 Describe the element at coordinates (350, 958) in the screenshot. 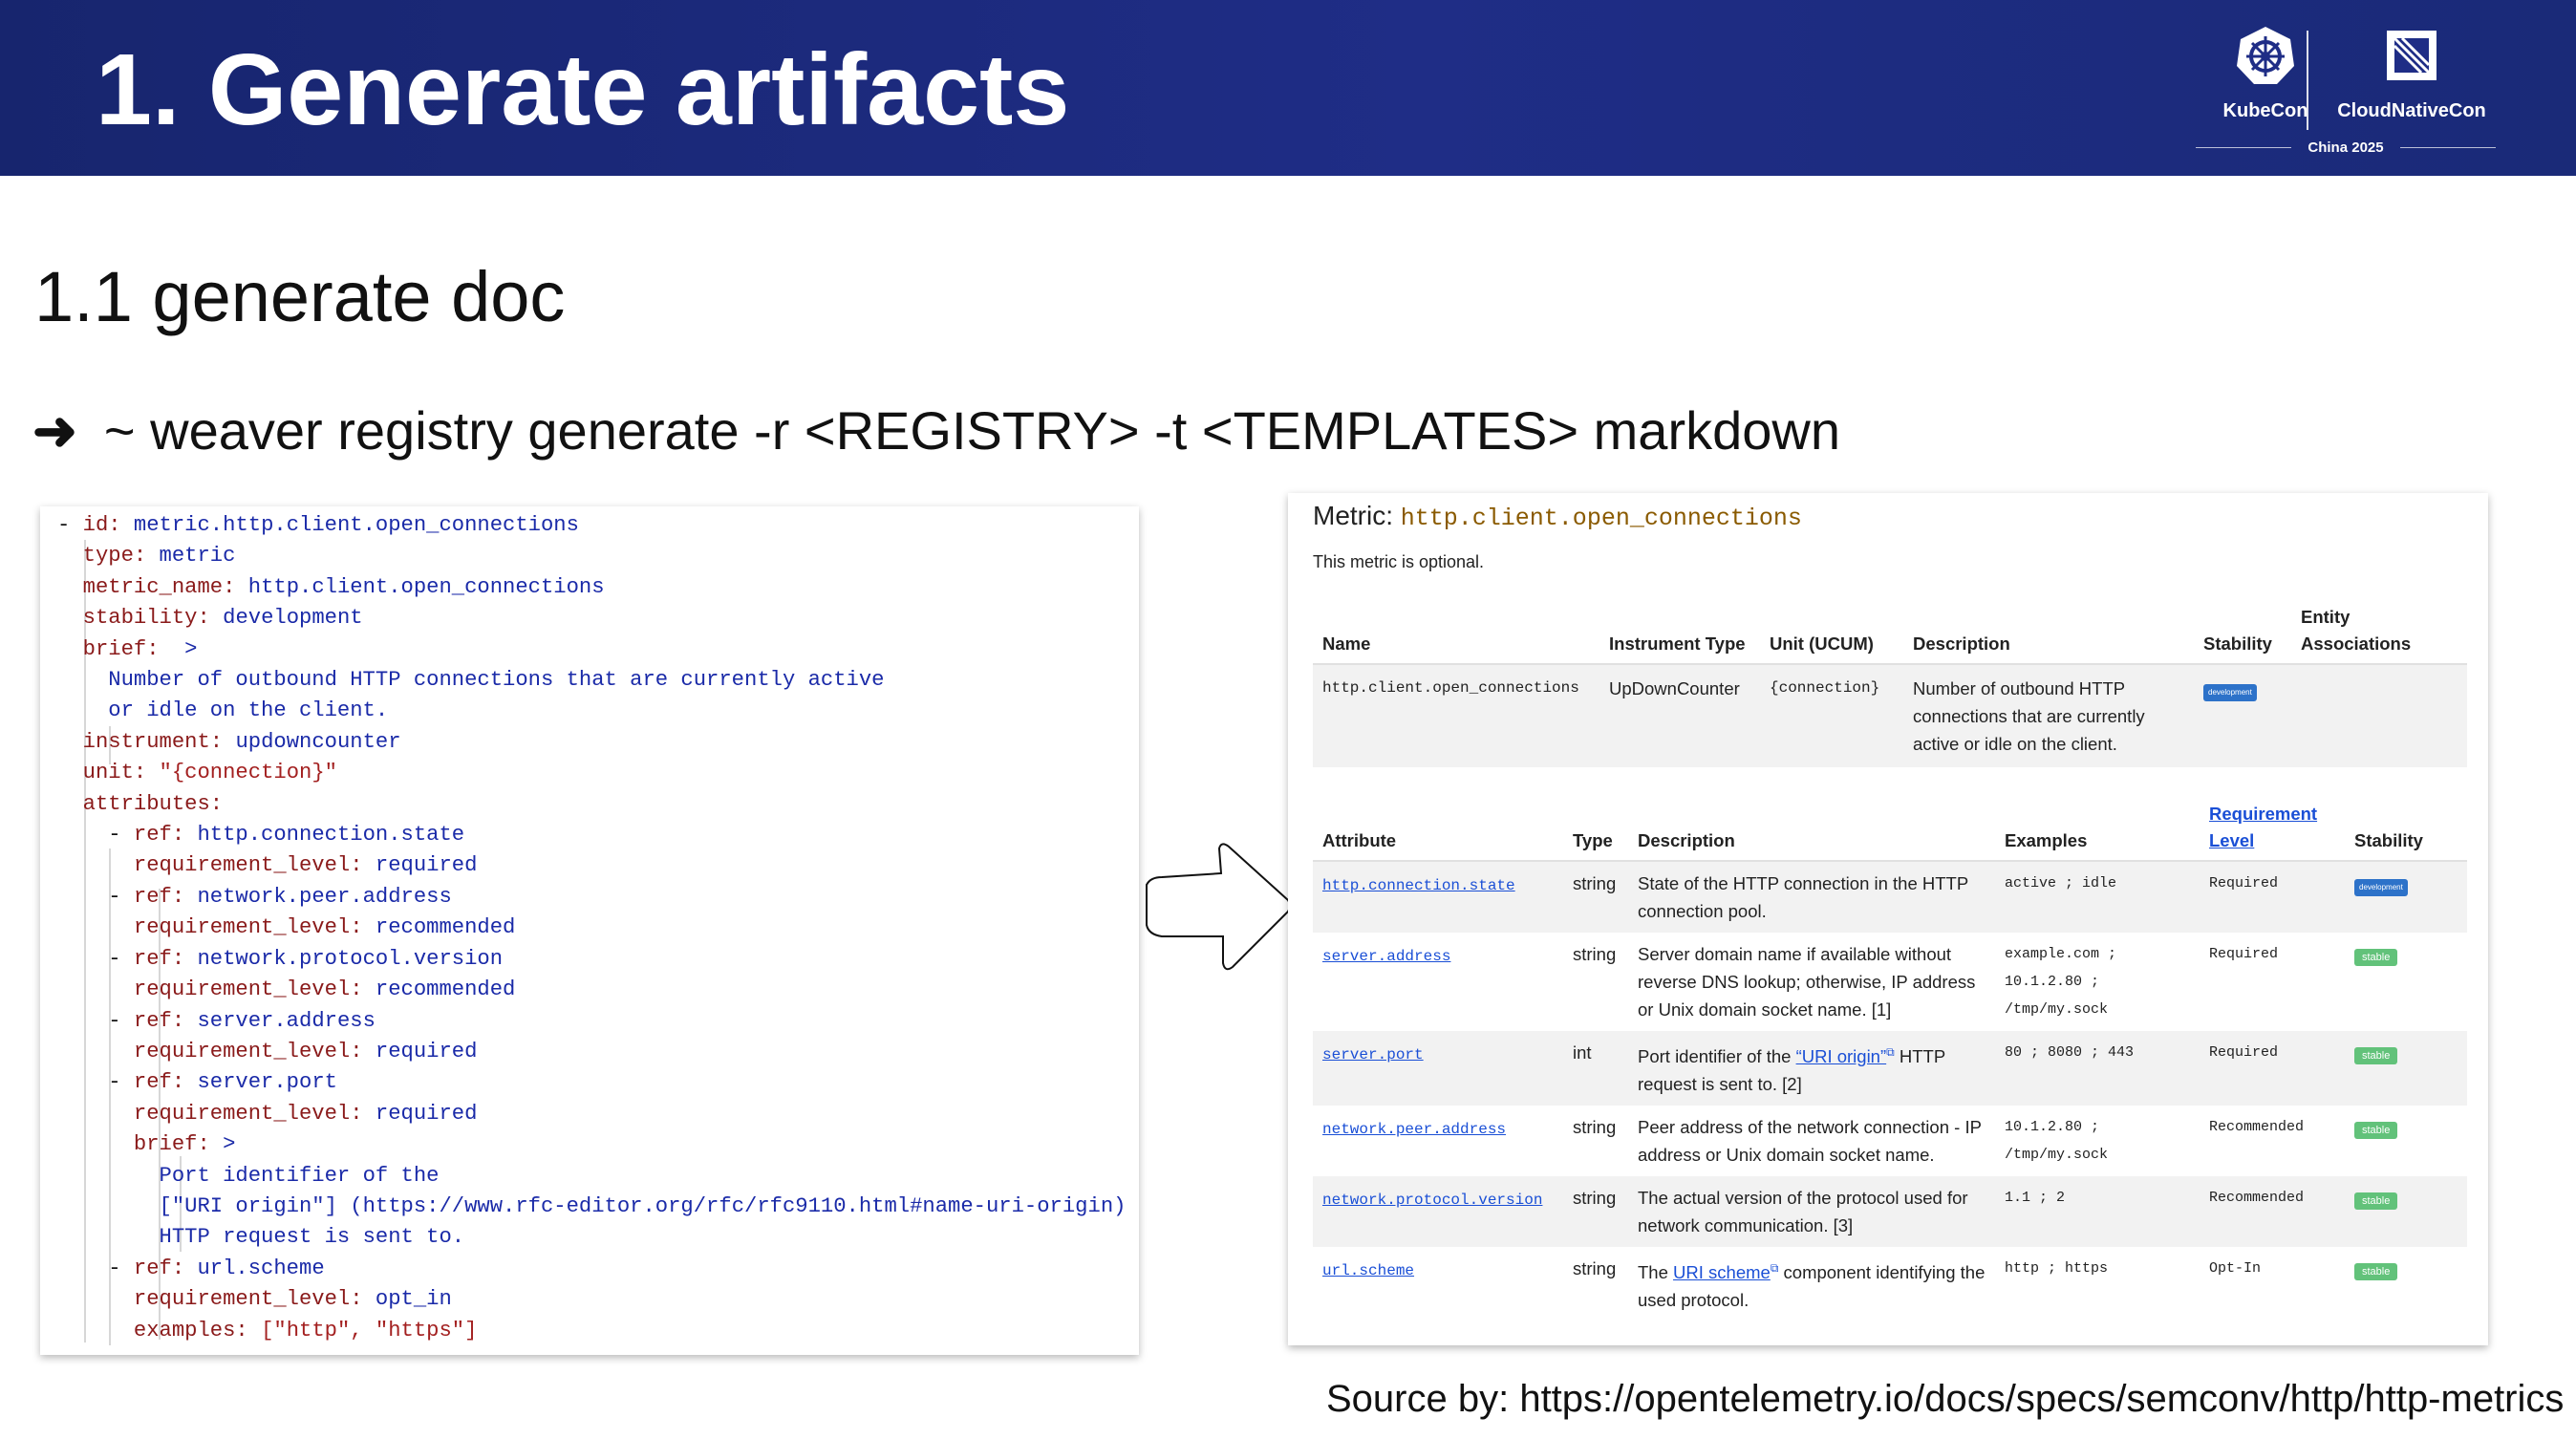

I see `yaml-value: network.protocol.version` at that location.